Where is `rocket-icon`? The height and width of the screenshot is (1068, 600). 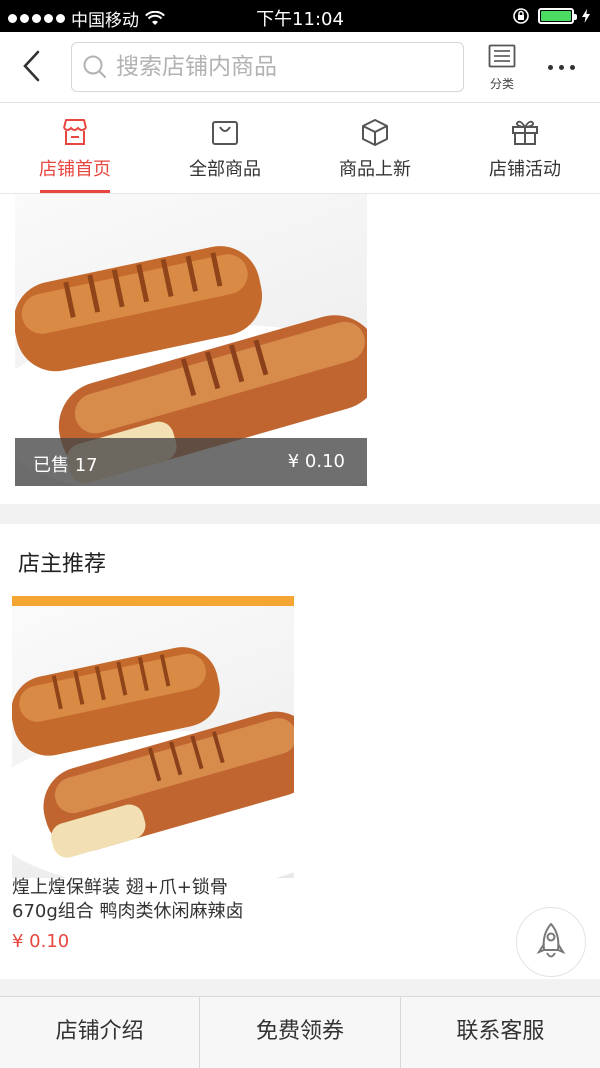 rocket-icon is located at coordinates (551, 940).